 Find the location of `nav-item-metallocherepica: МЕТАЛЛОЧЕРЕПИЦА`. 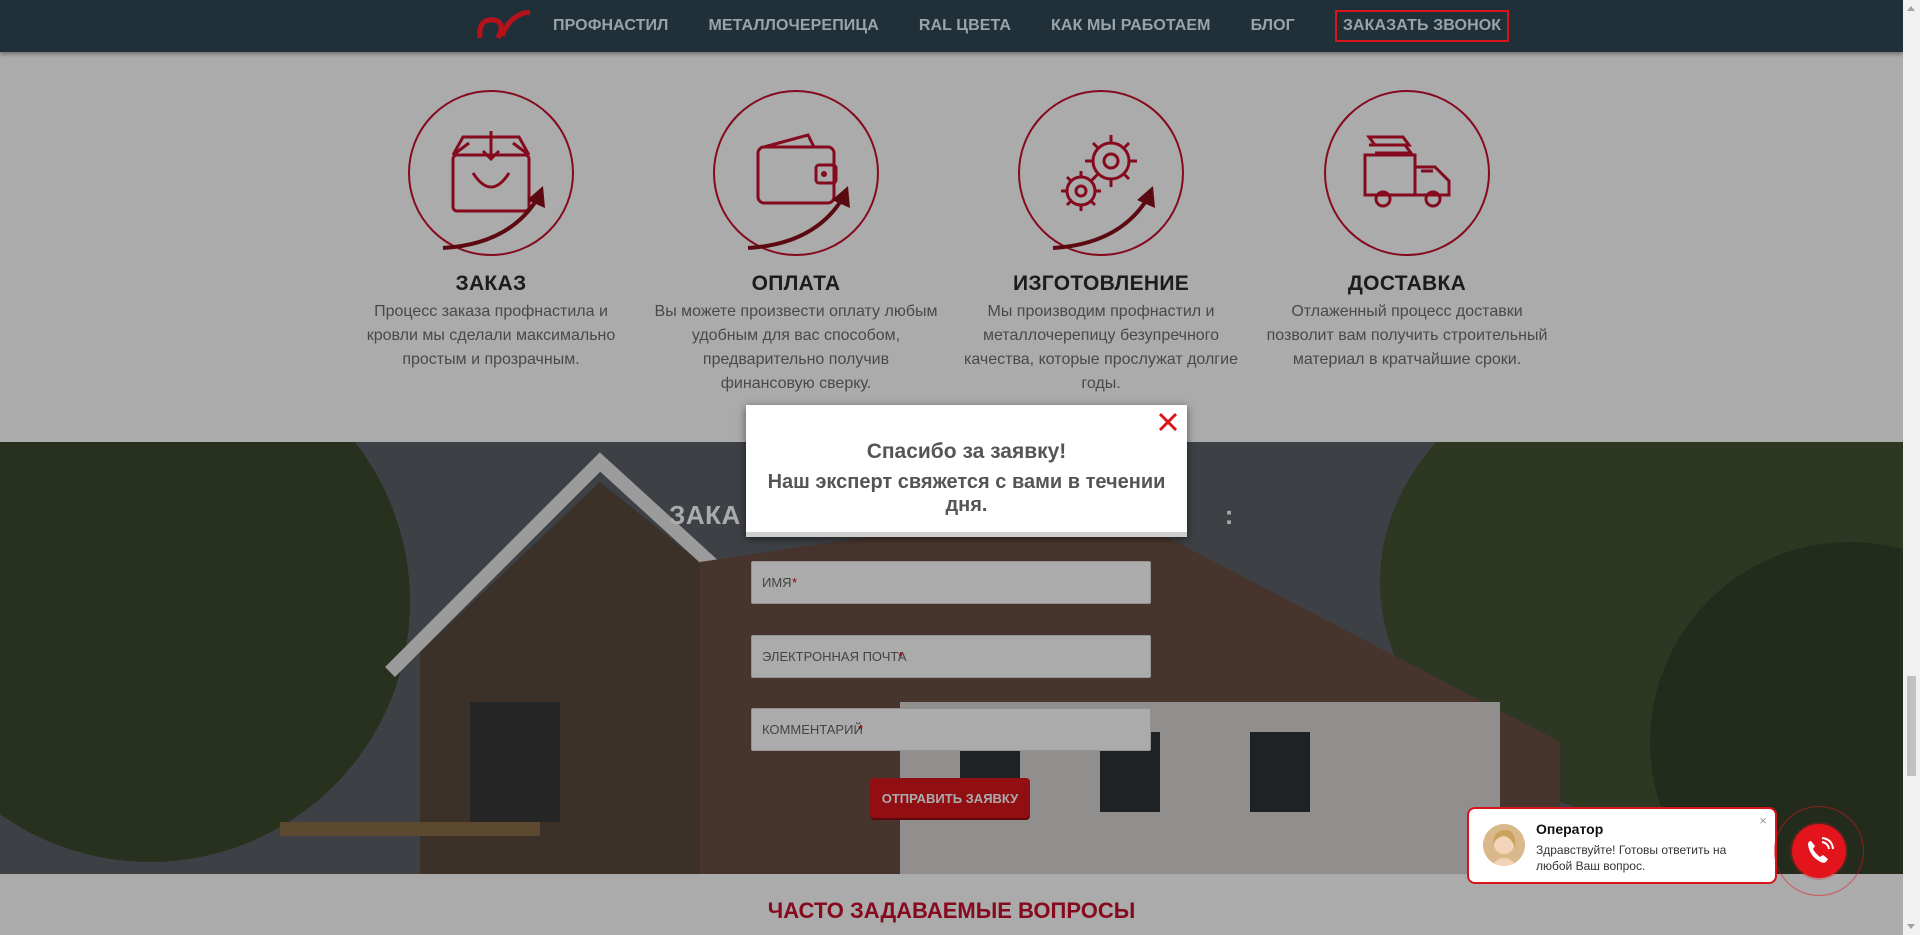

nav-item-metallocherepica: МЕТАЛЛОЧЕРЕПИЦА is located at coordinates (793, 26).